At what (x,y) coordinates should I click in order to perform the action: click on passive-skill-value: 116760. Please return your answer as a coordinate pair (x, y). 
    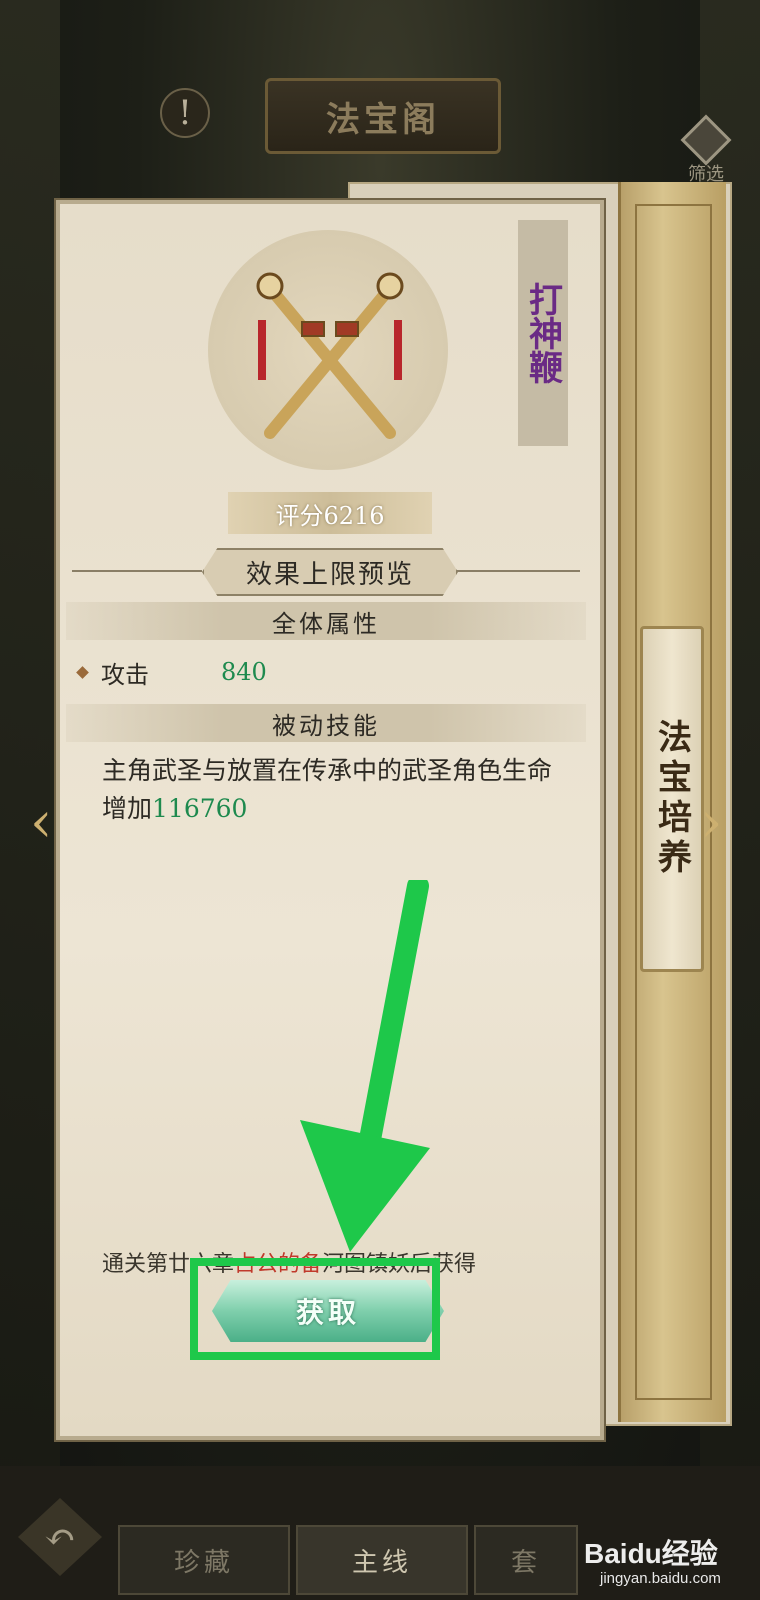
    Looking at the image, I should click on (200, 808).